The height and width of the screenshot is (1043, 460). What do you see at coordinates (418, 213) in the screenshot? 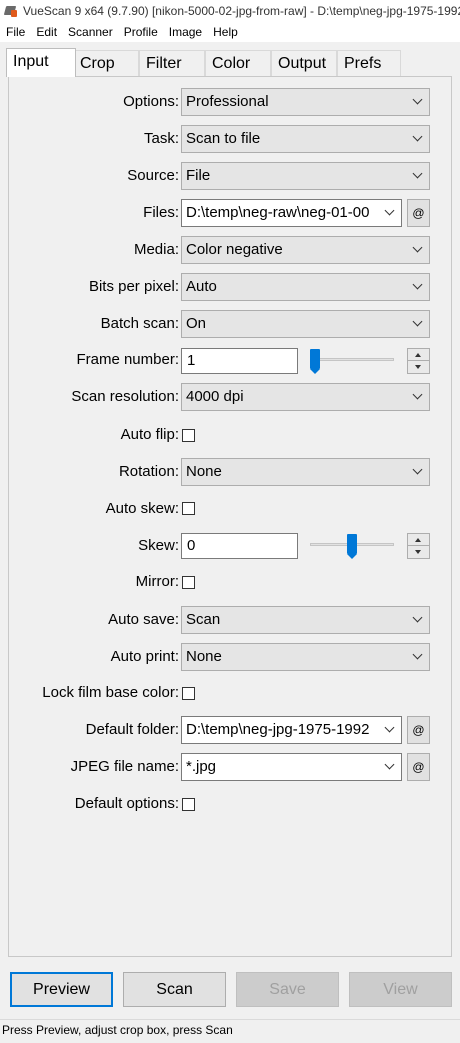
I see `files-browse-button: @` at bounding box center [418, 213].